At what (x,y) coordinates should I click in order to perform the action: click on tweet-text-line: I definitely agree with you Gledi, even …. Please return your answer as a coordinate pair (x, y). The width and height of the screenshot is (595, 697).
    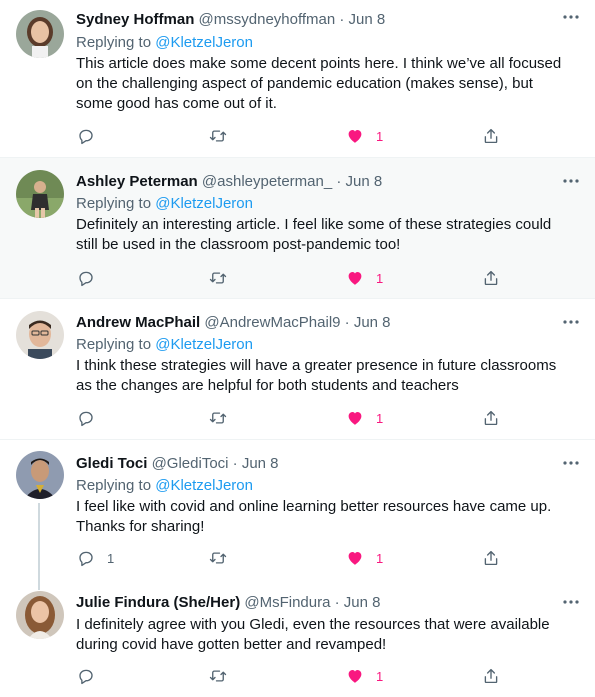
    Looking at the image, I should click on (313, 624).